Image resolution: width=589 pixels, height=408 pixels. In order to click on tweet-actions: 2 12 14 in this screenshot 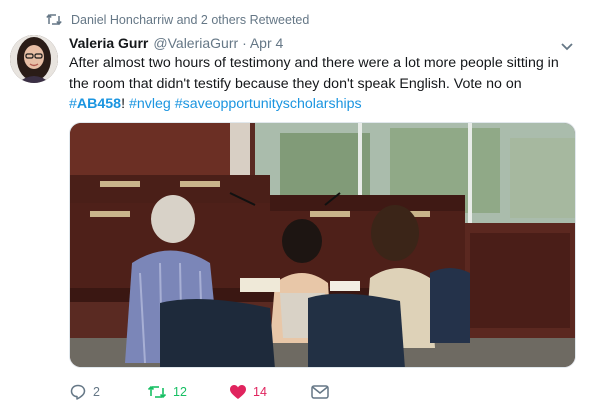, I will do `click(202, 392)`.